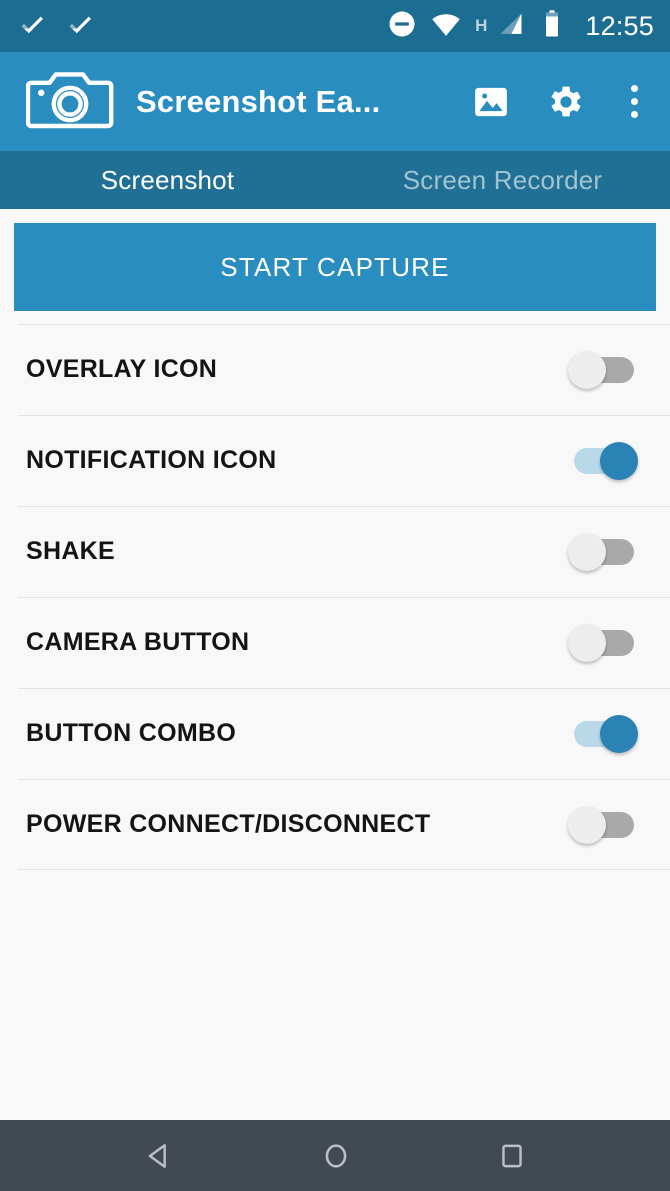  Describe the element at coordinates (552, 26) in the screenshot. I see `battery-icon` at that location.